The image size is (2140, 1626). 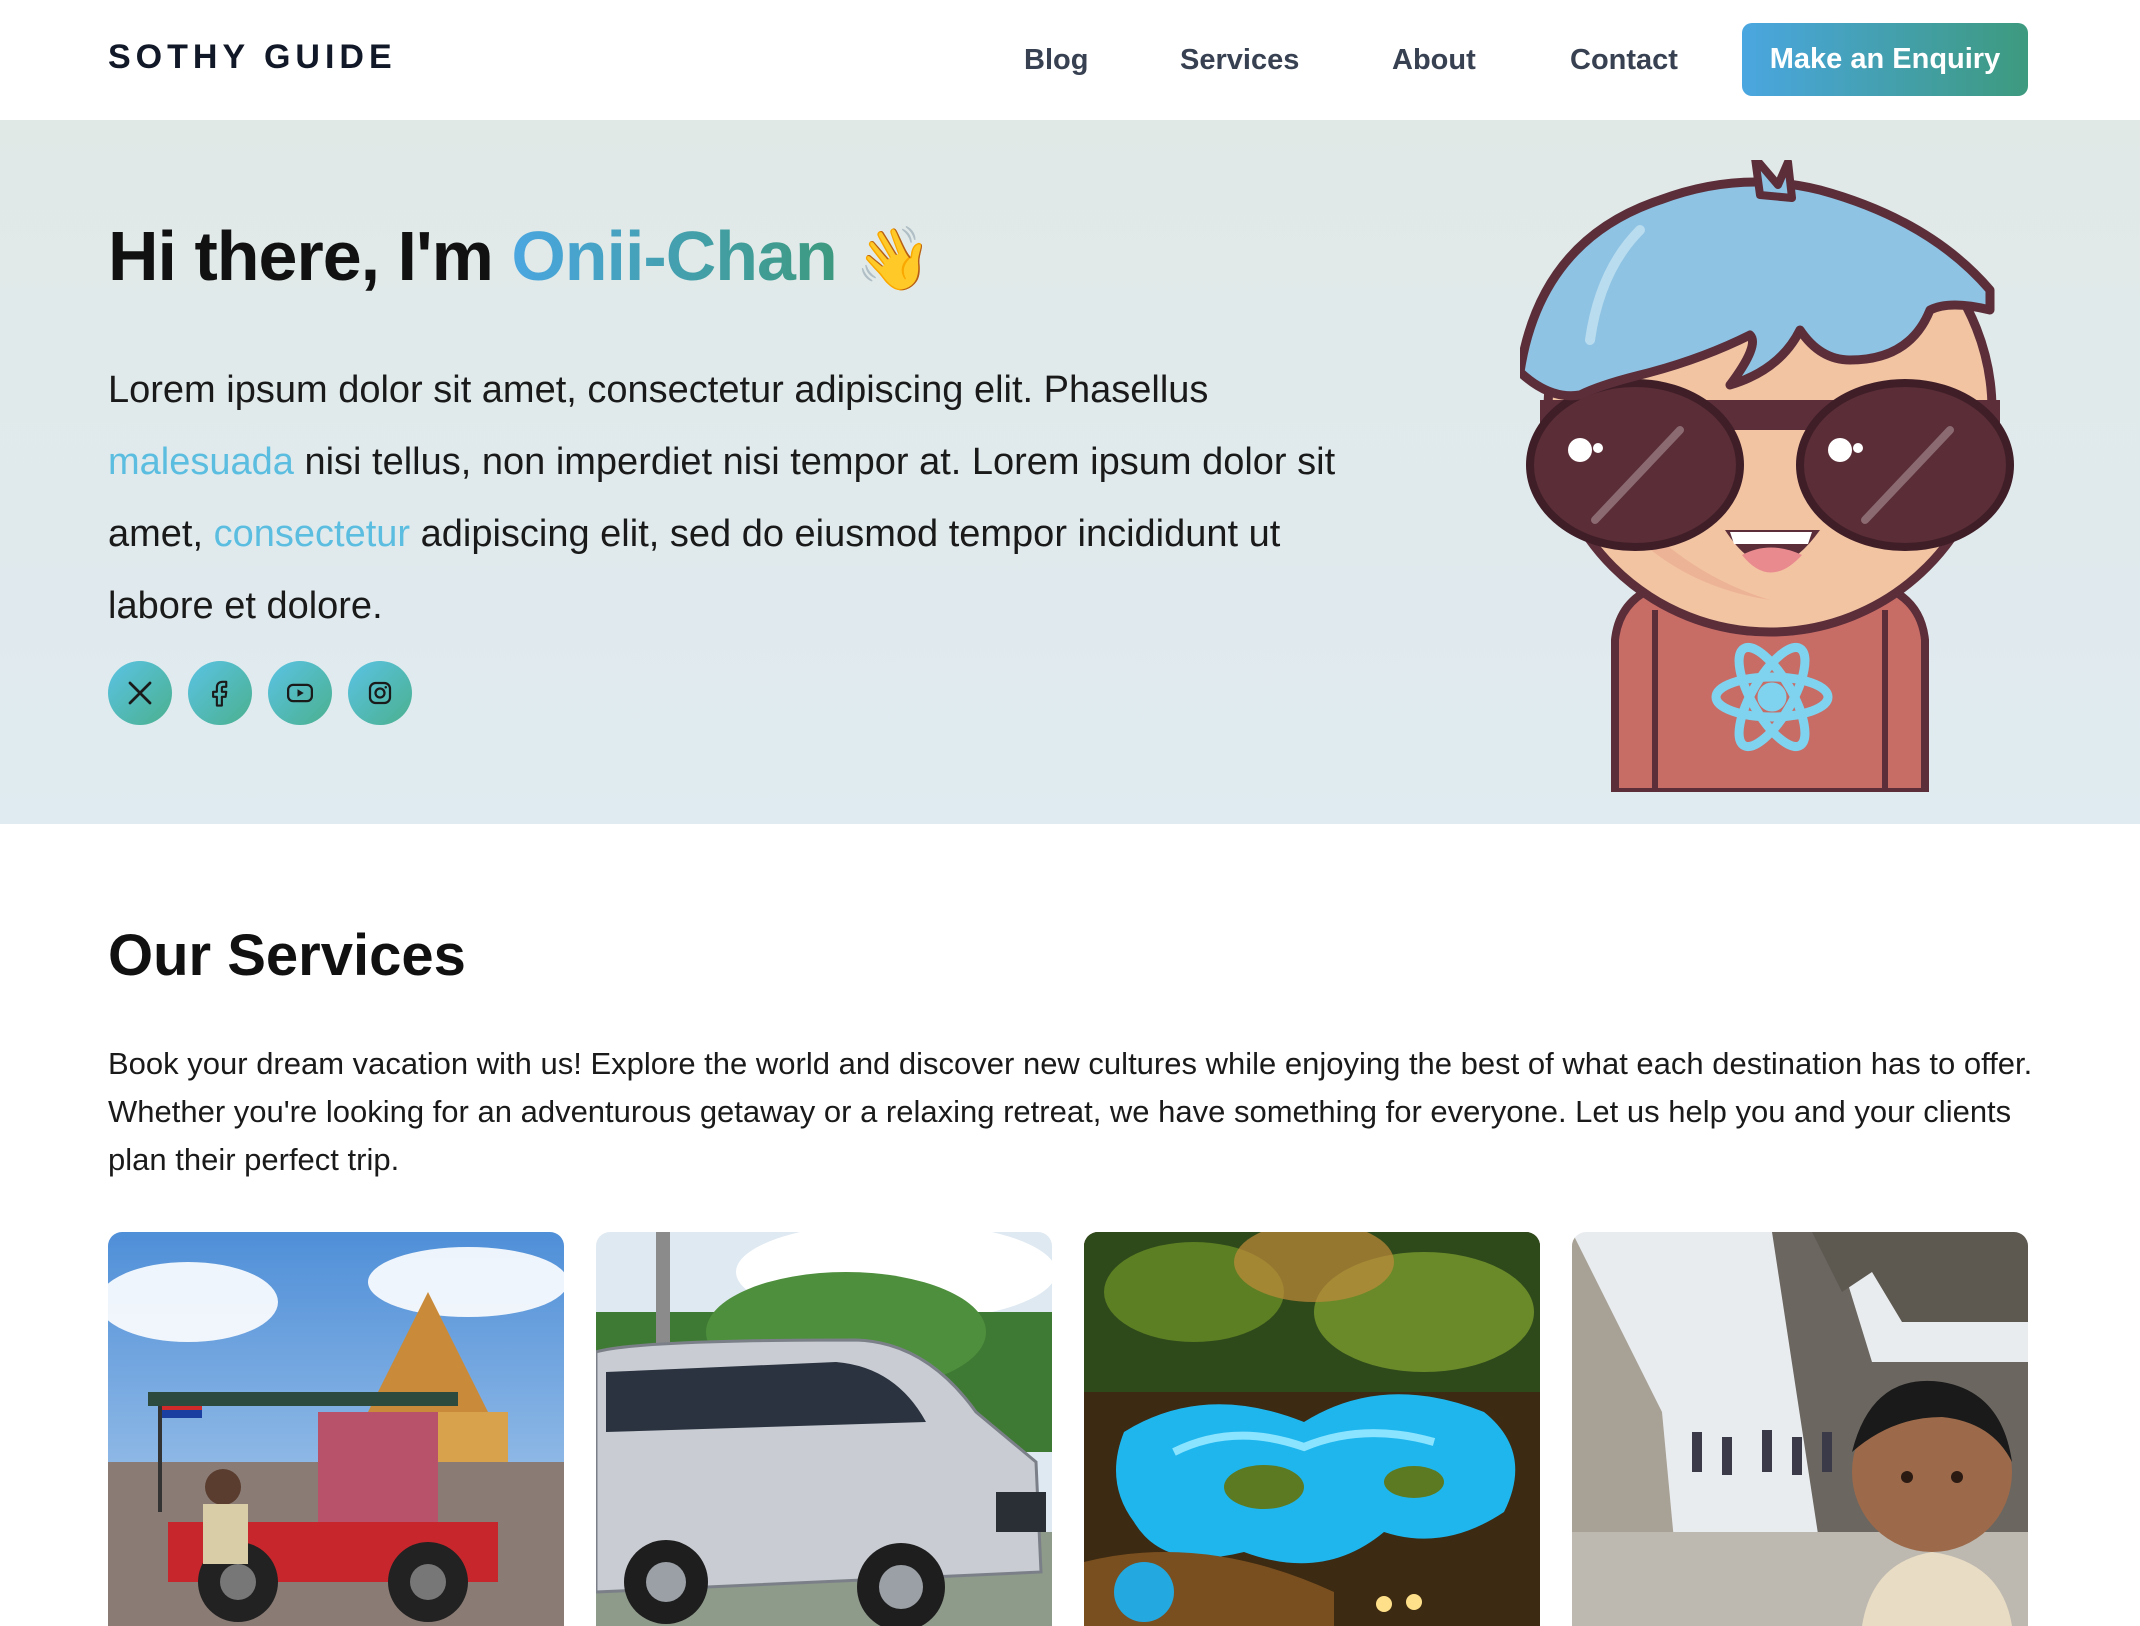 I want to click on hero-name: Onii-Chan, so click(x=674, y=256).